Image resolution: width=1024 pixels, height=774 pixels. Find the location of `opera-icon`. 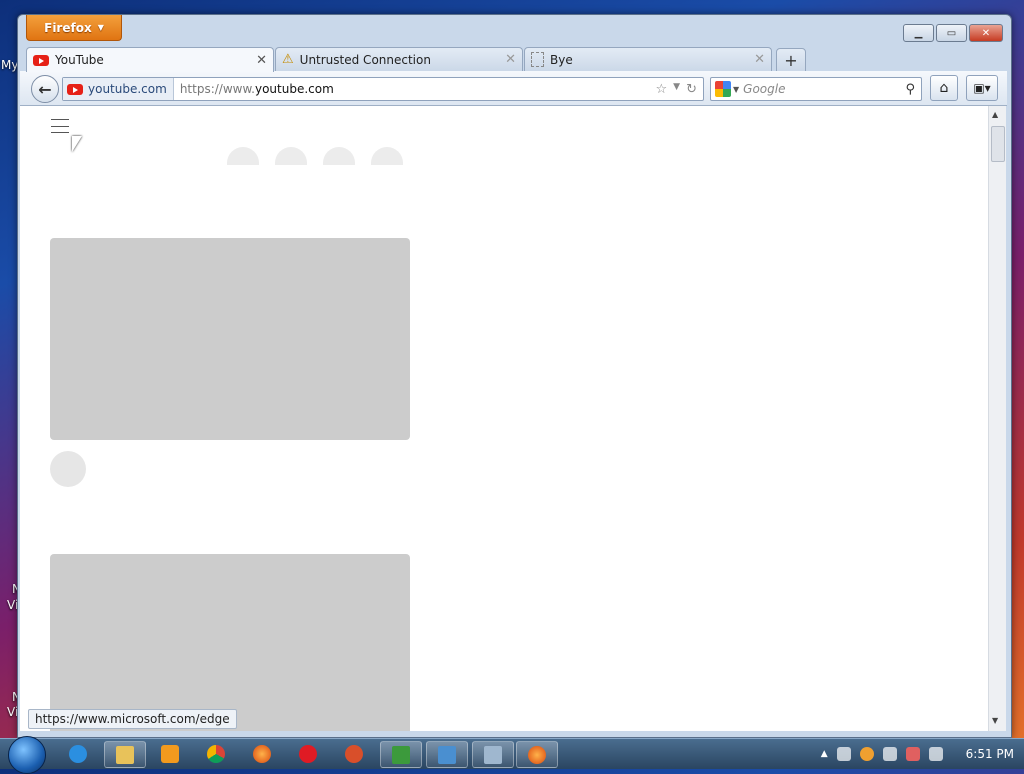

opera-icon is located at coordinates (308, 753).